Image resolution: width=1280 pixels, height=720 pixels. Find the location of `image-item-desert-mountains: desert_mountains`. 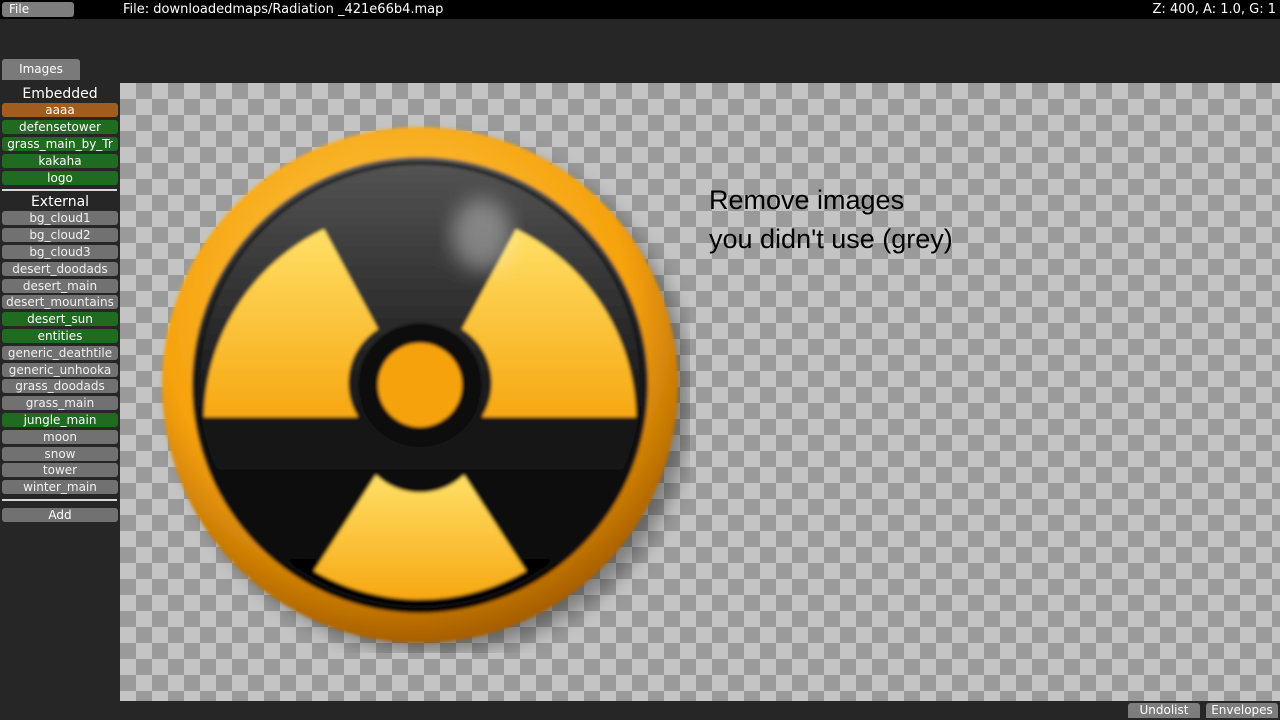

image-item-desert-mountains: desert_mountains is located at coordinates (60, 302).